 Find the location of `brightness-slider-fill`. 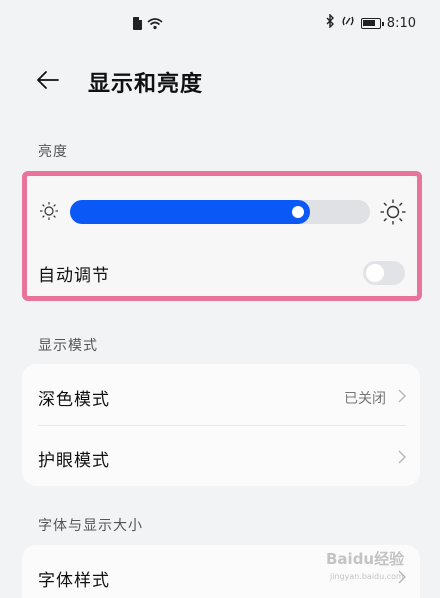

brightness-slider-fill is located at coordinates (190, 212).